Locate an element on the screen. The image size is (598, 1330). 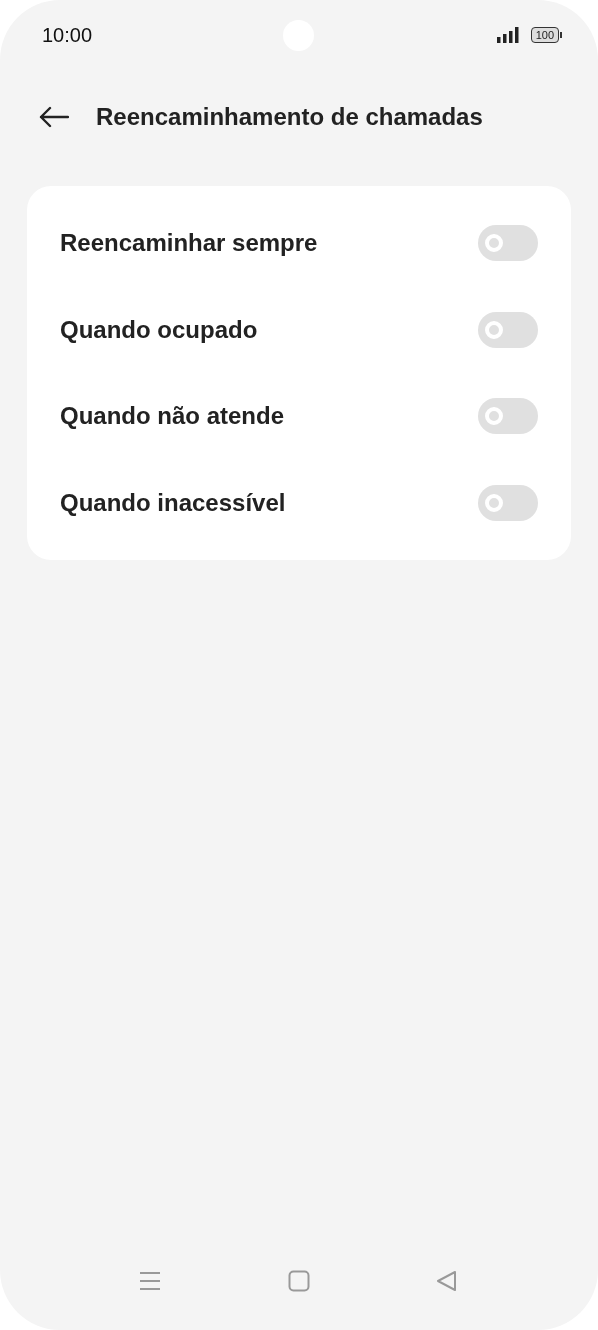
battery-icon: 100 is located at coordinates (546, 35).